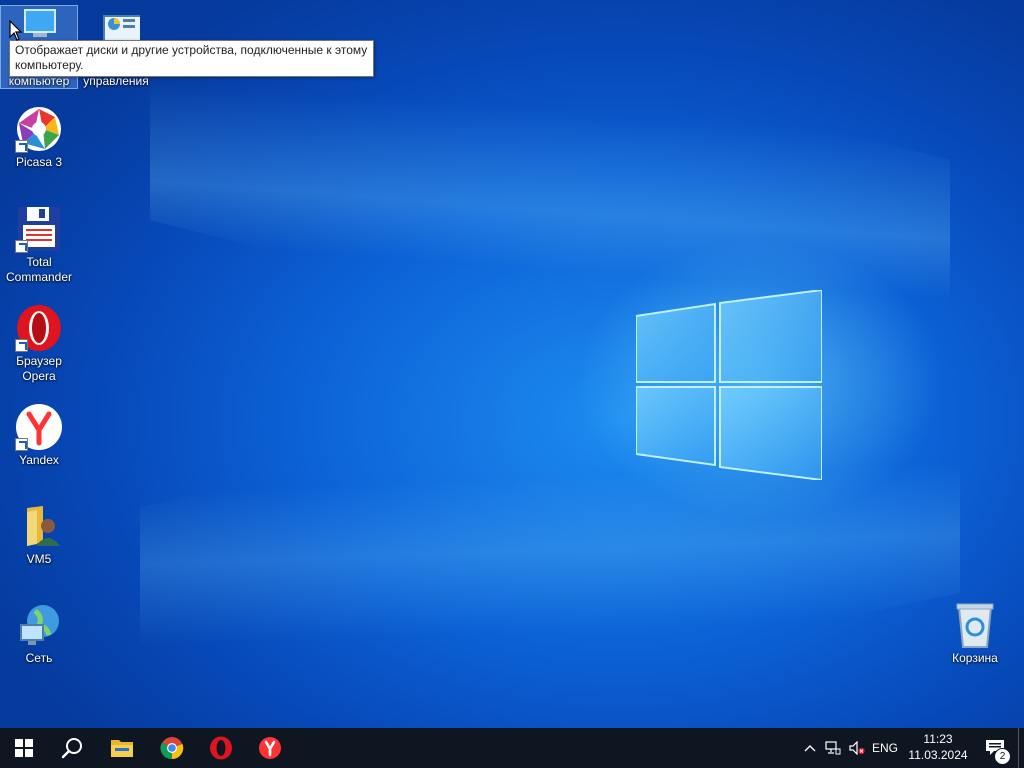 This screenshot has width=1024, height=768. I want to click on start-button, so click(24, 748).